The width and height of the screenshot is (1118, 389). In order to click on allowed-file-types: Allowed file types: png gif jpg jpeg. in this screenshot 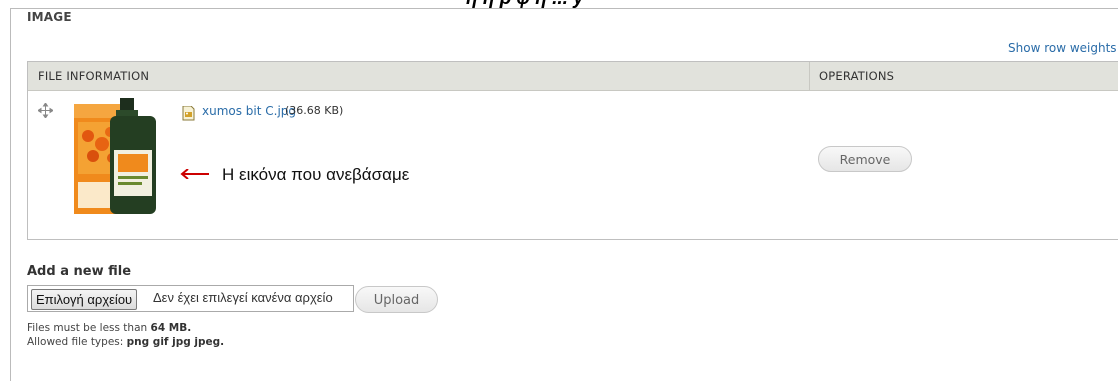, I will do `click(125, 342)`.